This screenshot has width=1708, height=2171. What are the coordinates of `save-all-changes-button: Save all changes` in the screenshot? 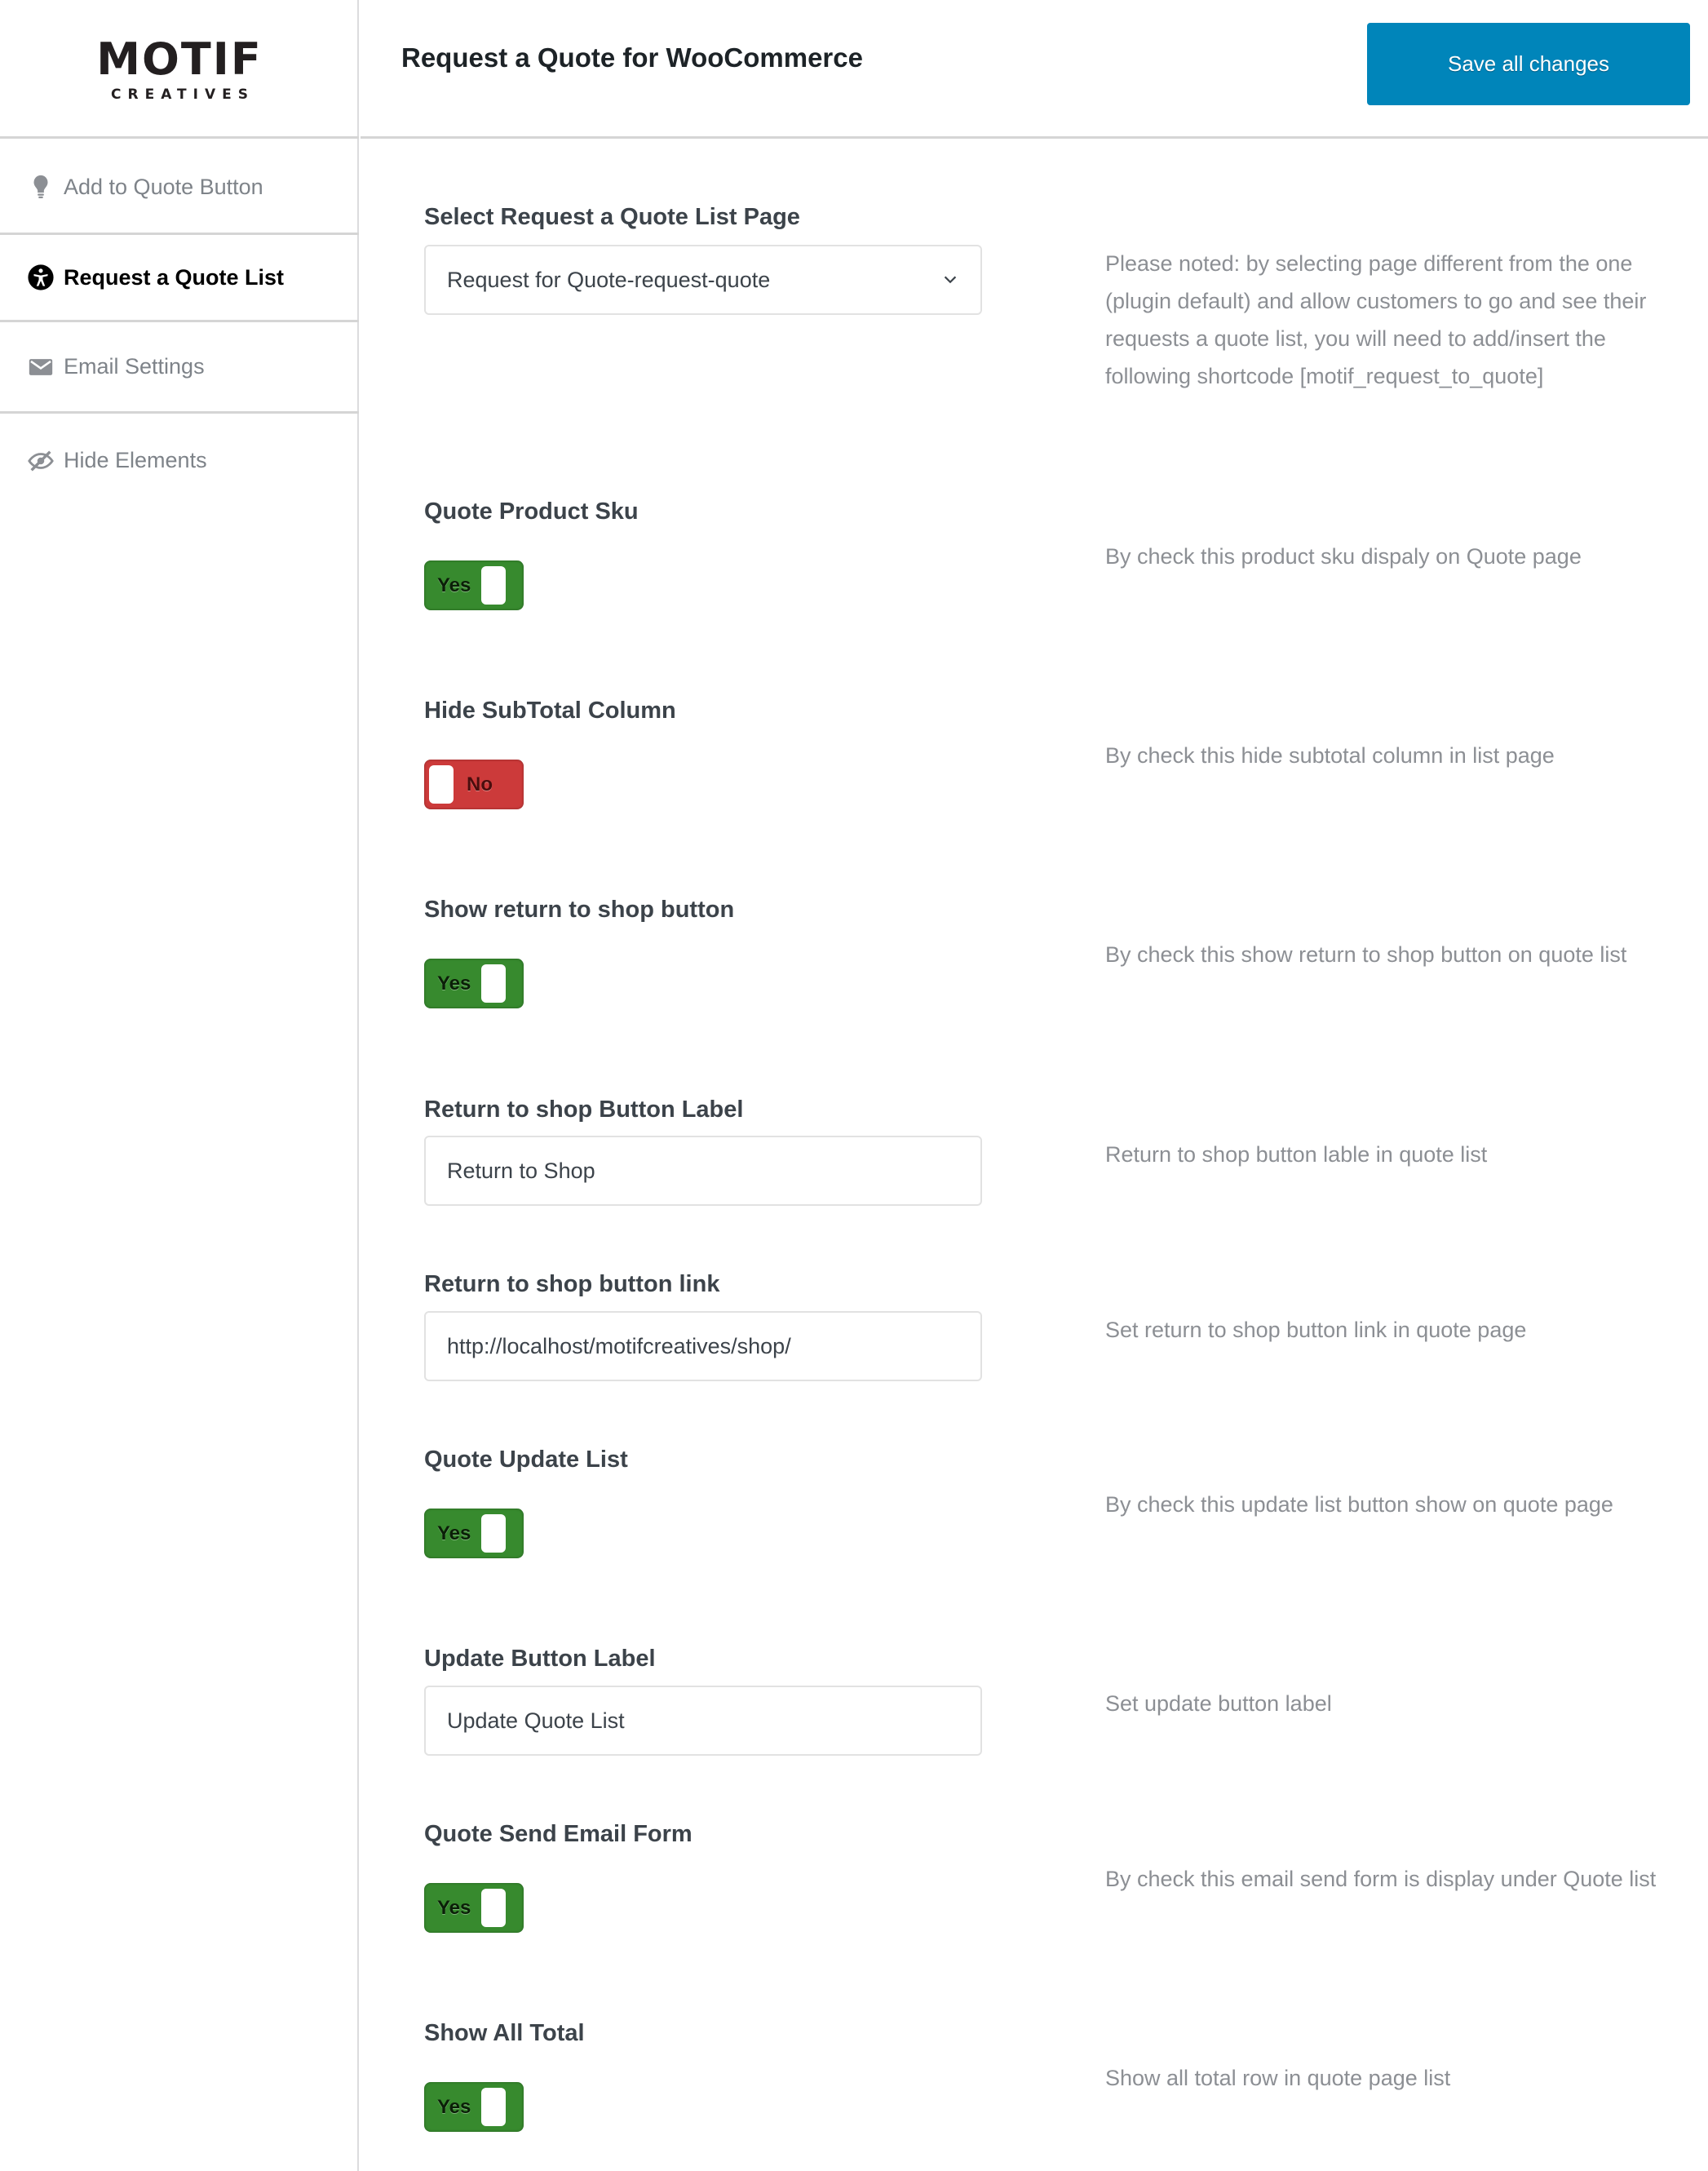 It's located at (1528, 64).